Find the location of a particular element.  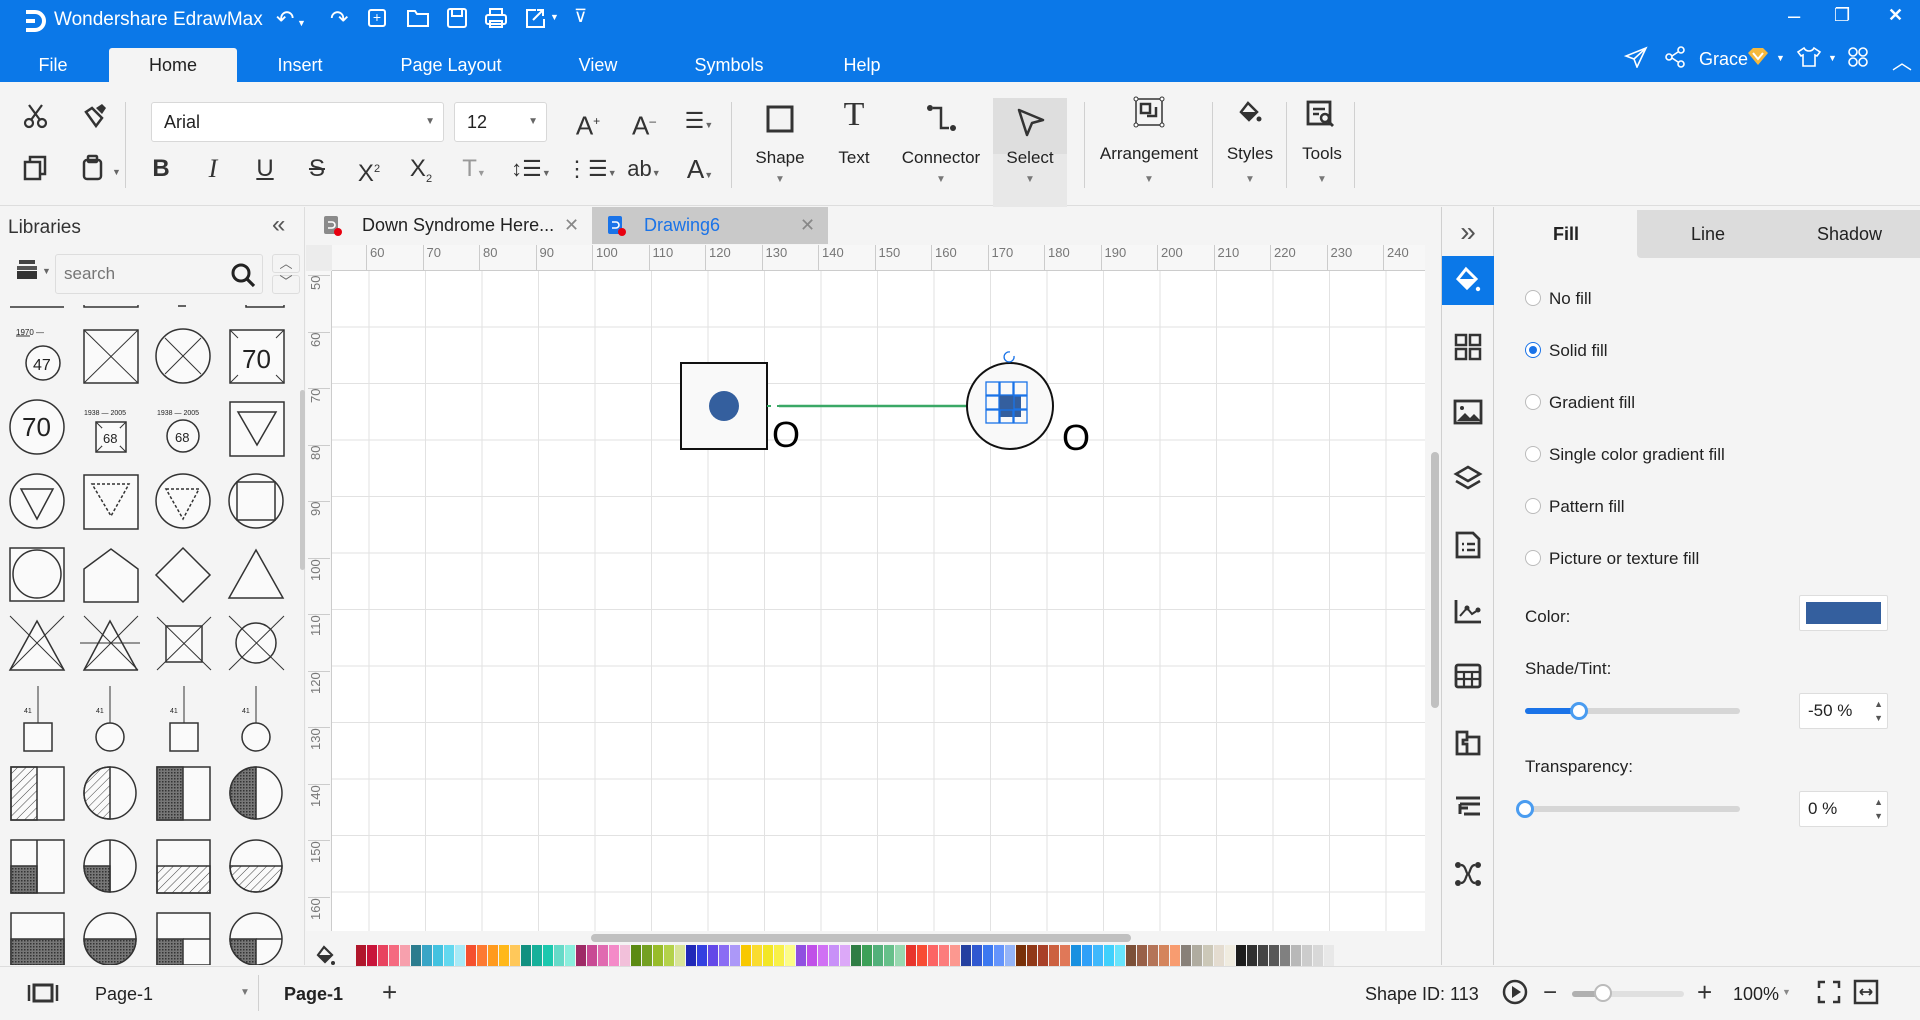

fill-option-picture-or-texture-fill: Picture or texture fill is located at coordinates (1612, 559).